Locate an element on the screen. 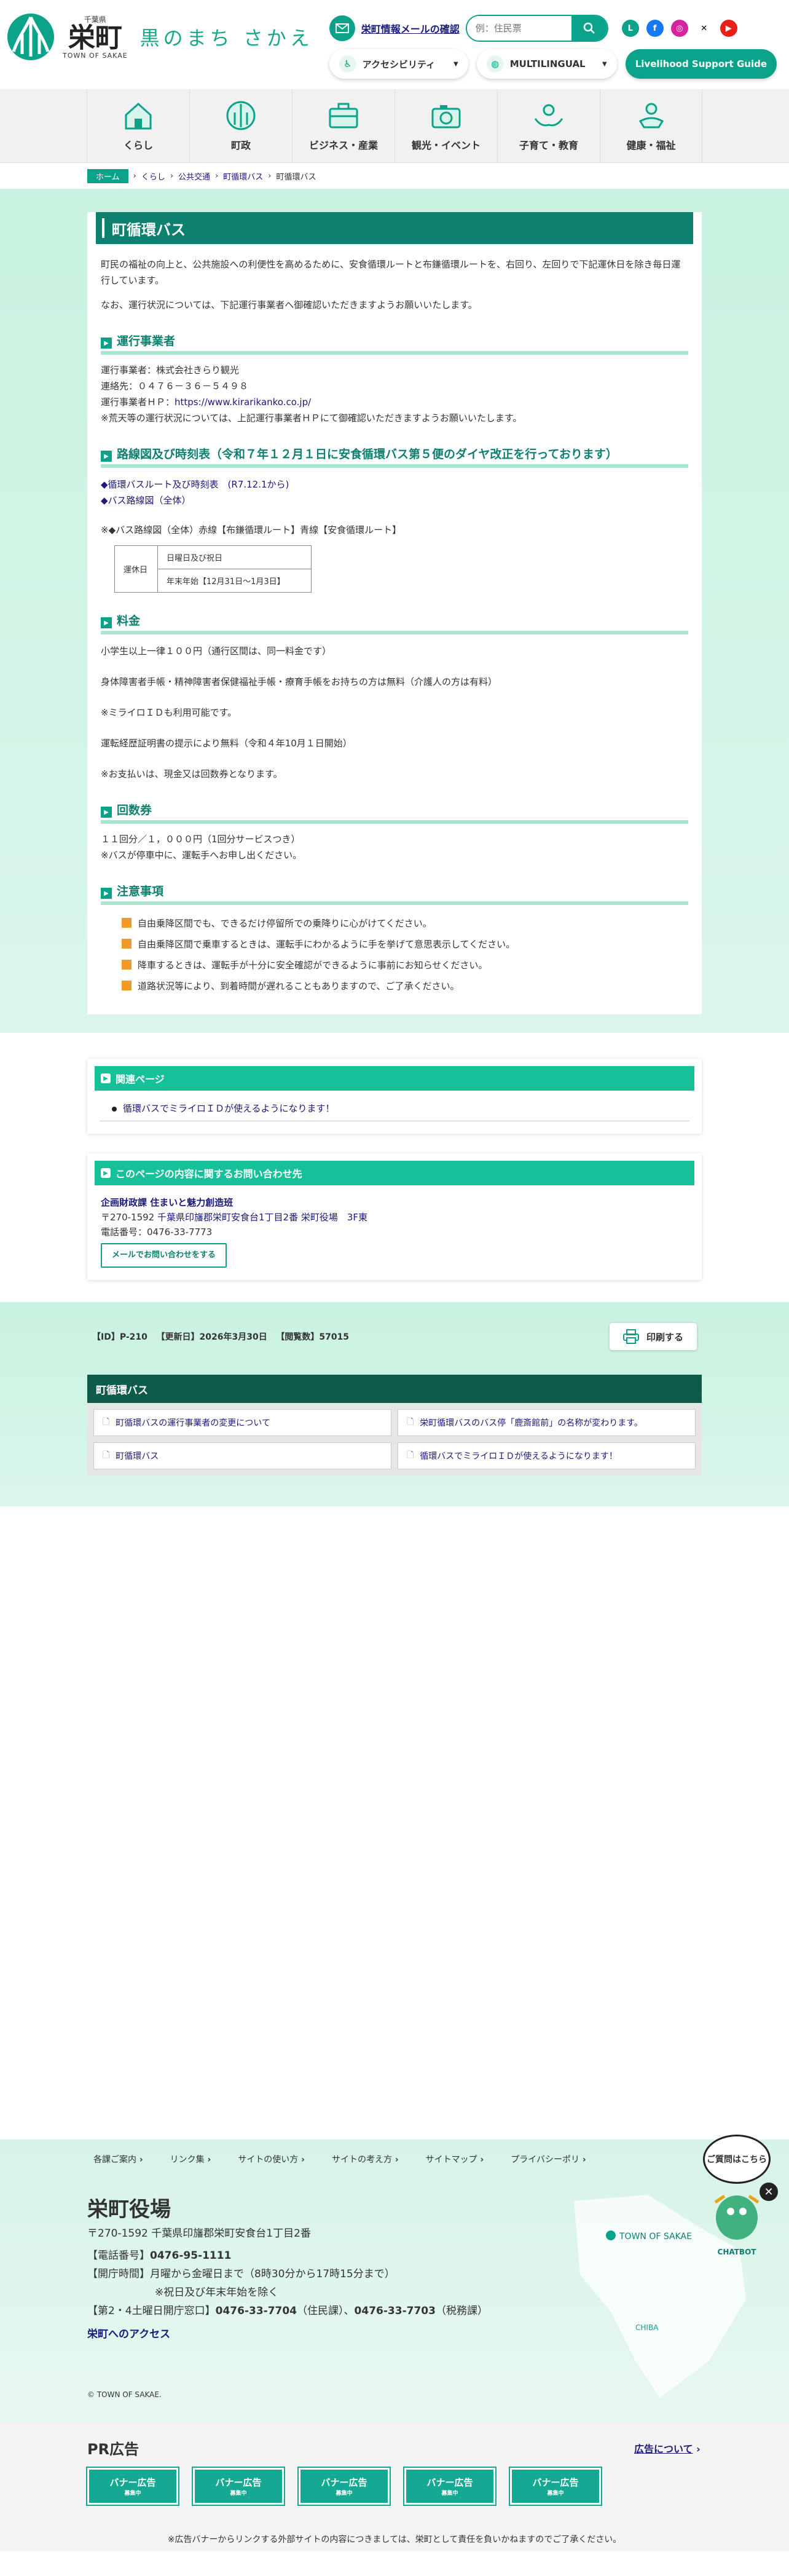 The height and width of the screenshot is (2576, 789). nav-item-chosei: 町政 is located at coordinates (240, 125).